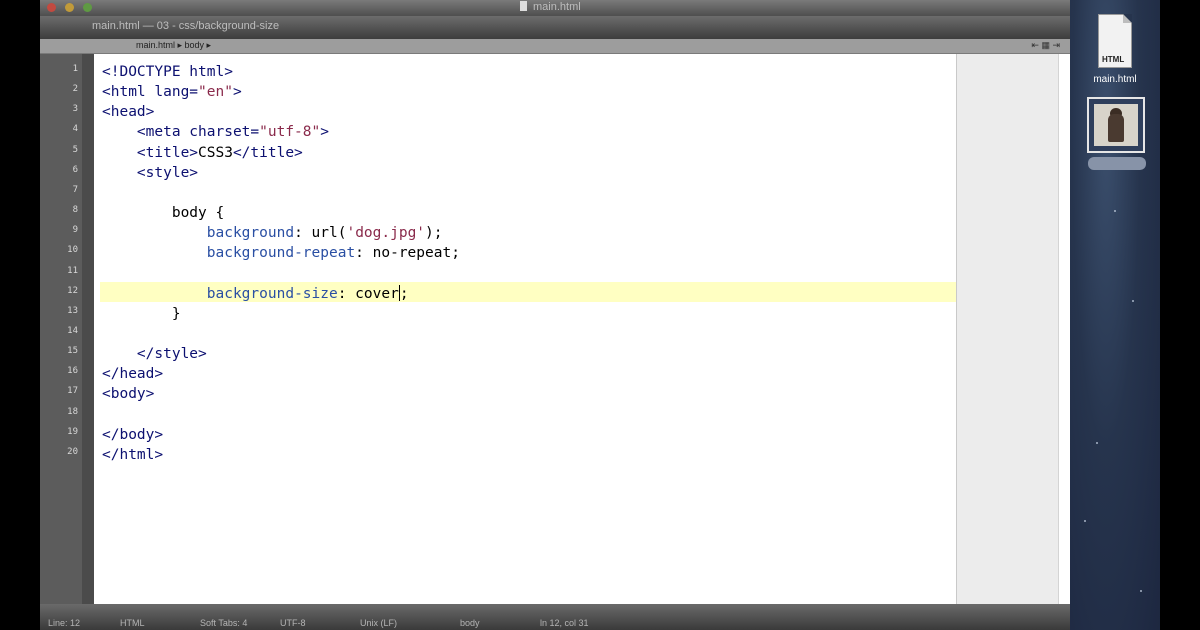 The width and height of the screenshot is (1200, 630). Describe the element at coordinates (386, 233) in the screenshot. I see `code-token: 'dog.jpg'` at that location.